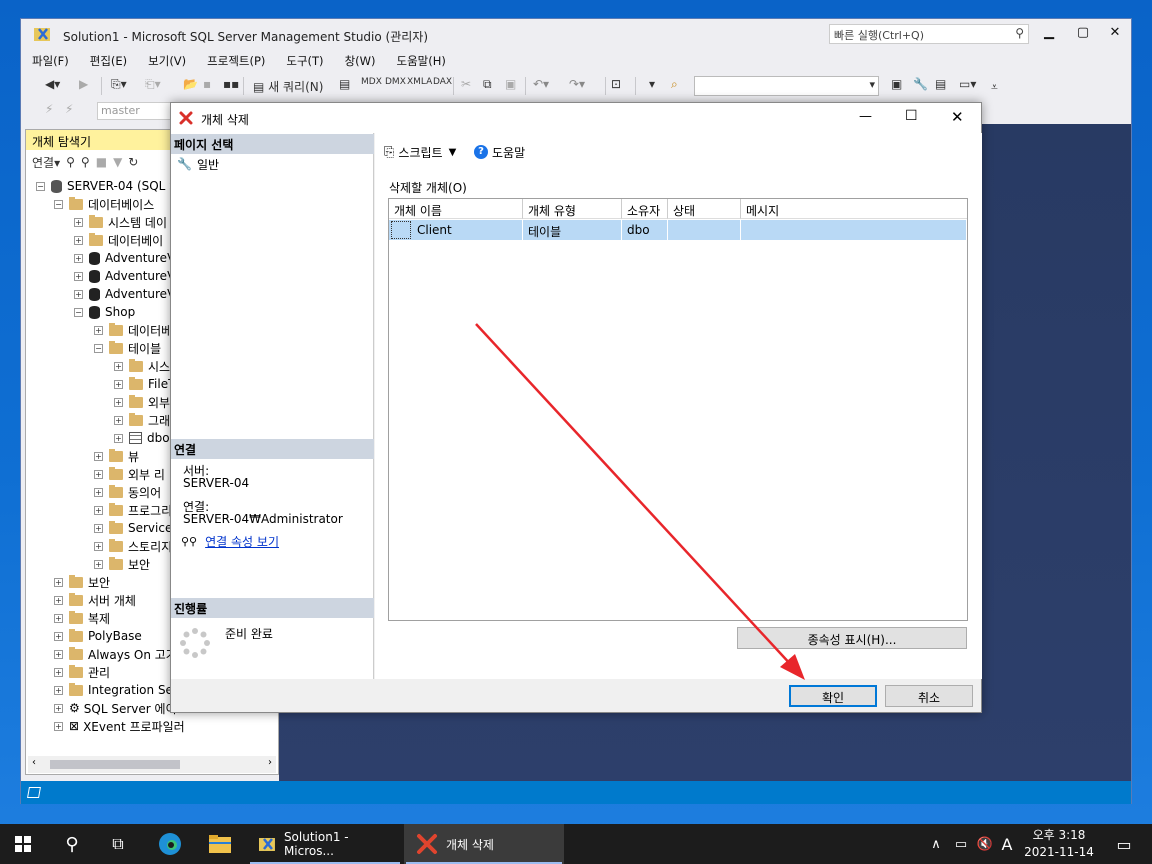 The width and height of the screenshot is (1152, 864). I want to click on find-combo, so click(786, 86).